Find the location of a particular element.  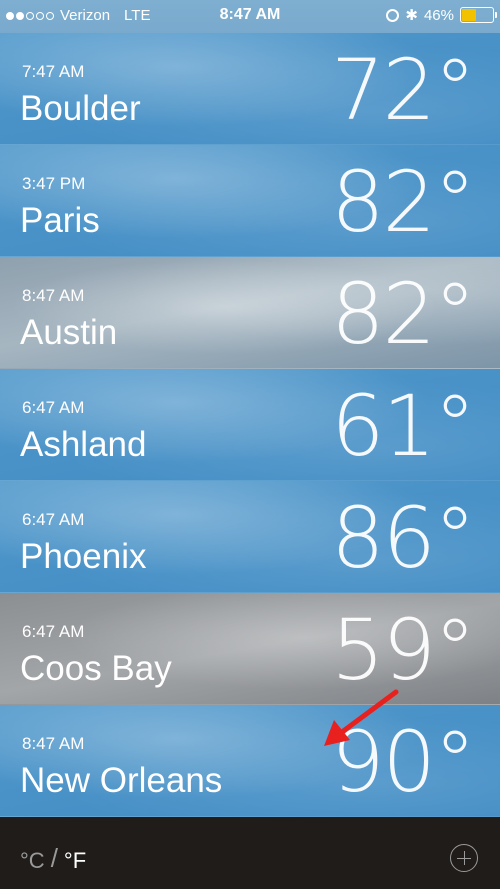

city-row-paris: 3:47 PM Paris 82° is located at coordinates (250, 201).